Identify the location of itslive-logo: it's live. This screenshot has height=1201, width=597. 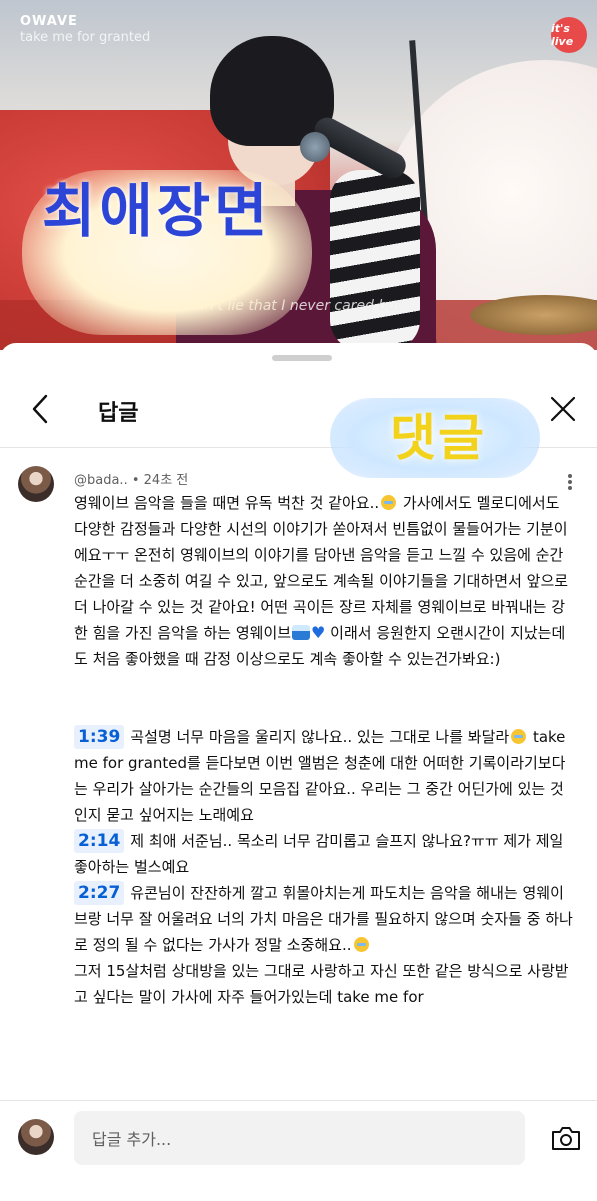
(569, 35).